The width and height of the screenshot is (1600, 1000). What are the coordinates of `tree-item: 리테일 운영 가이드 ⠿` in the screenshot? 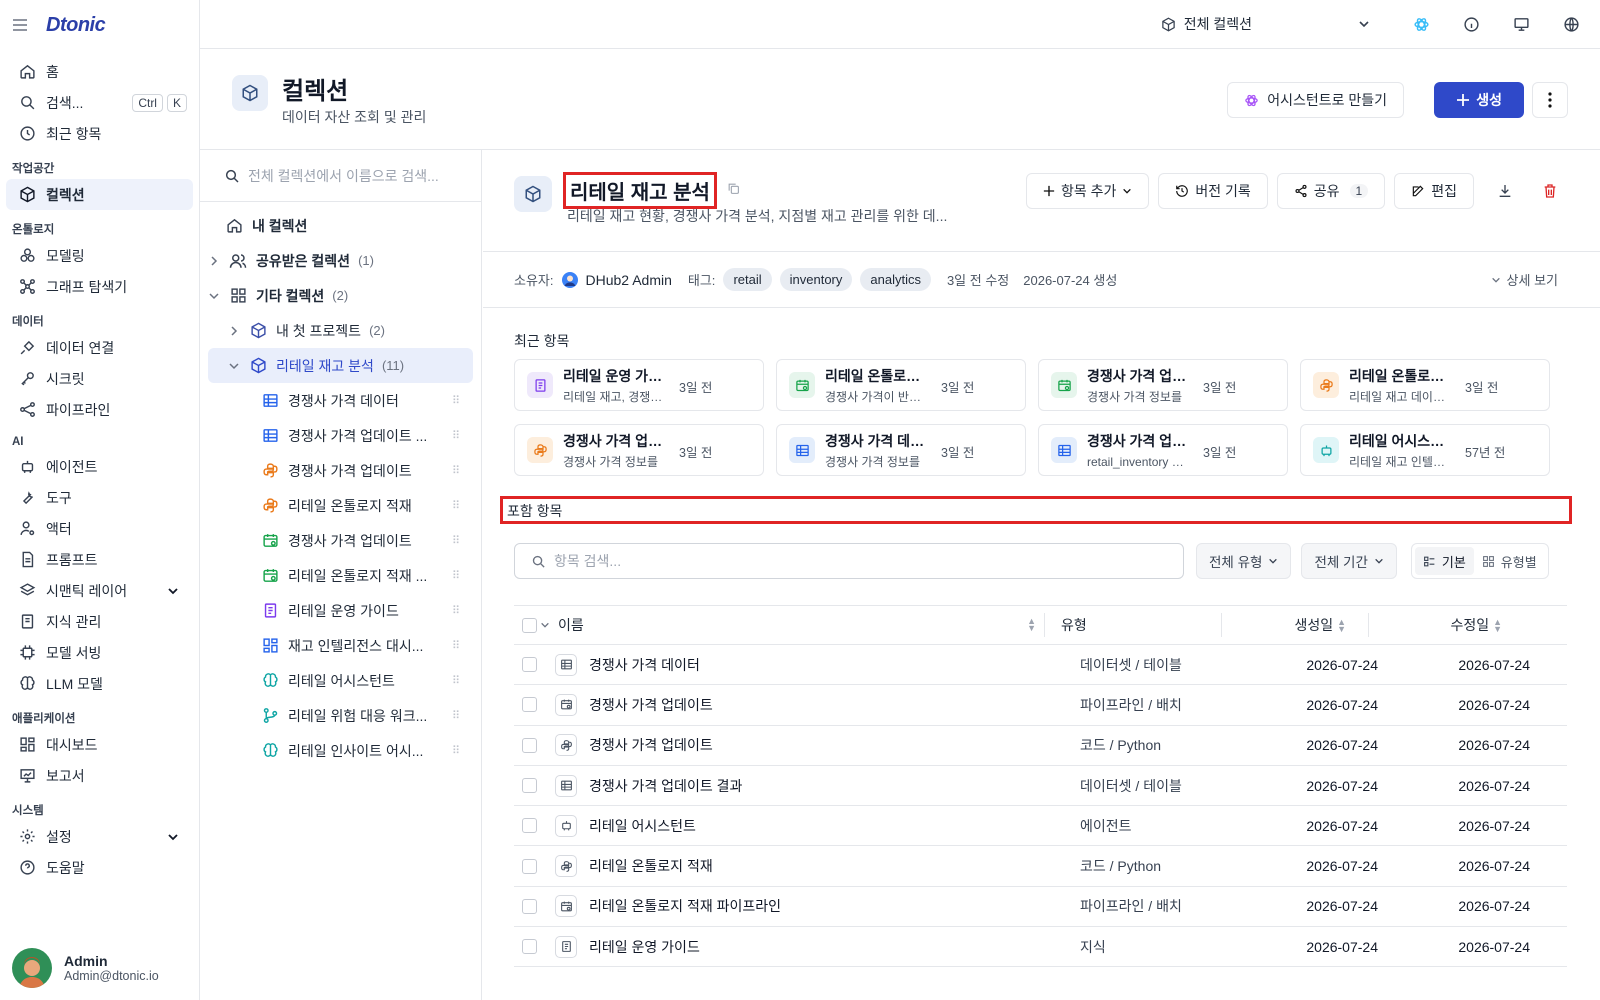 It's located at (340, 610).